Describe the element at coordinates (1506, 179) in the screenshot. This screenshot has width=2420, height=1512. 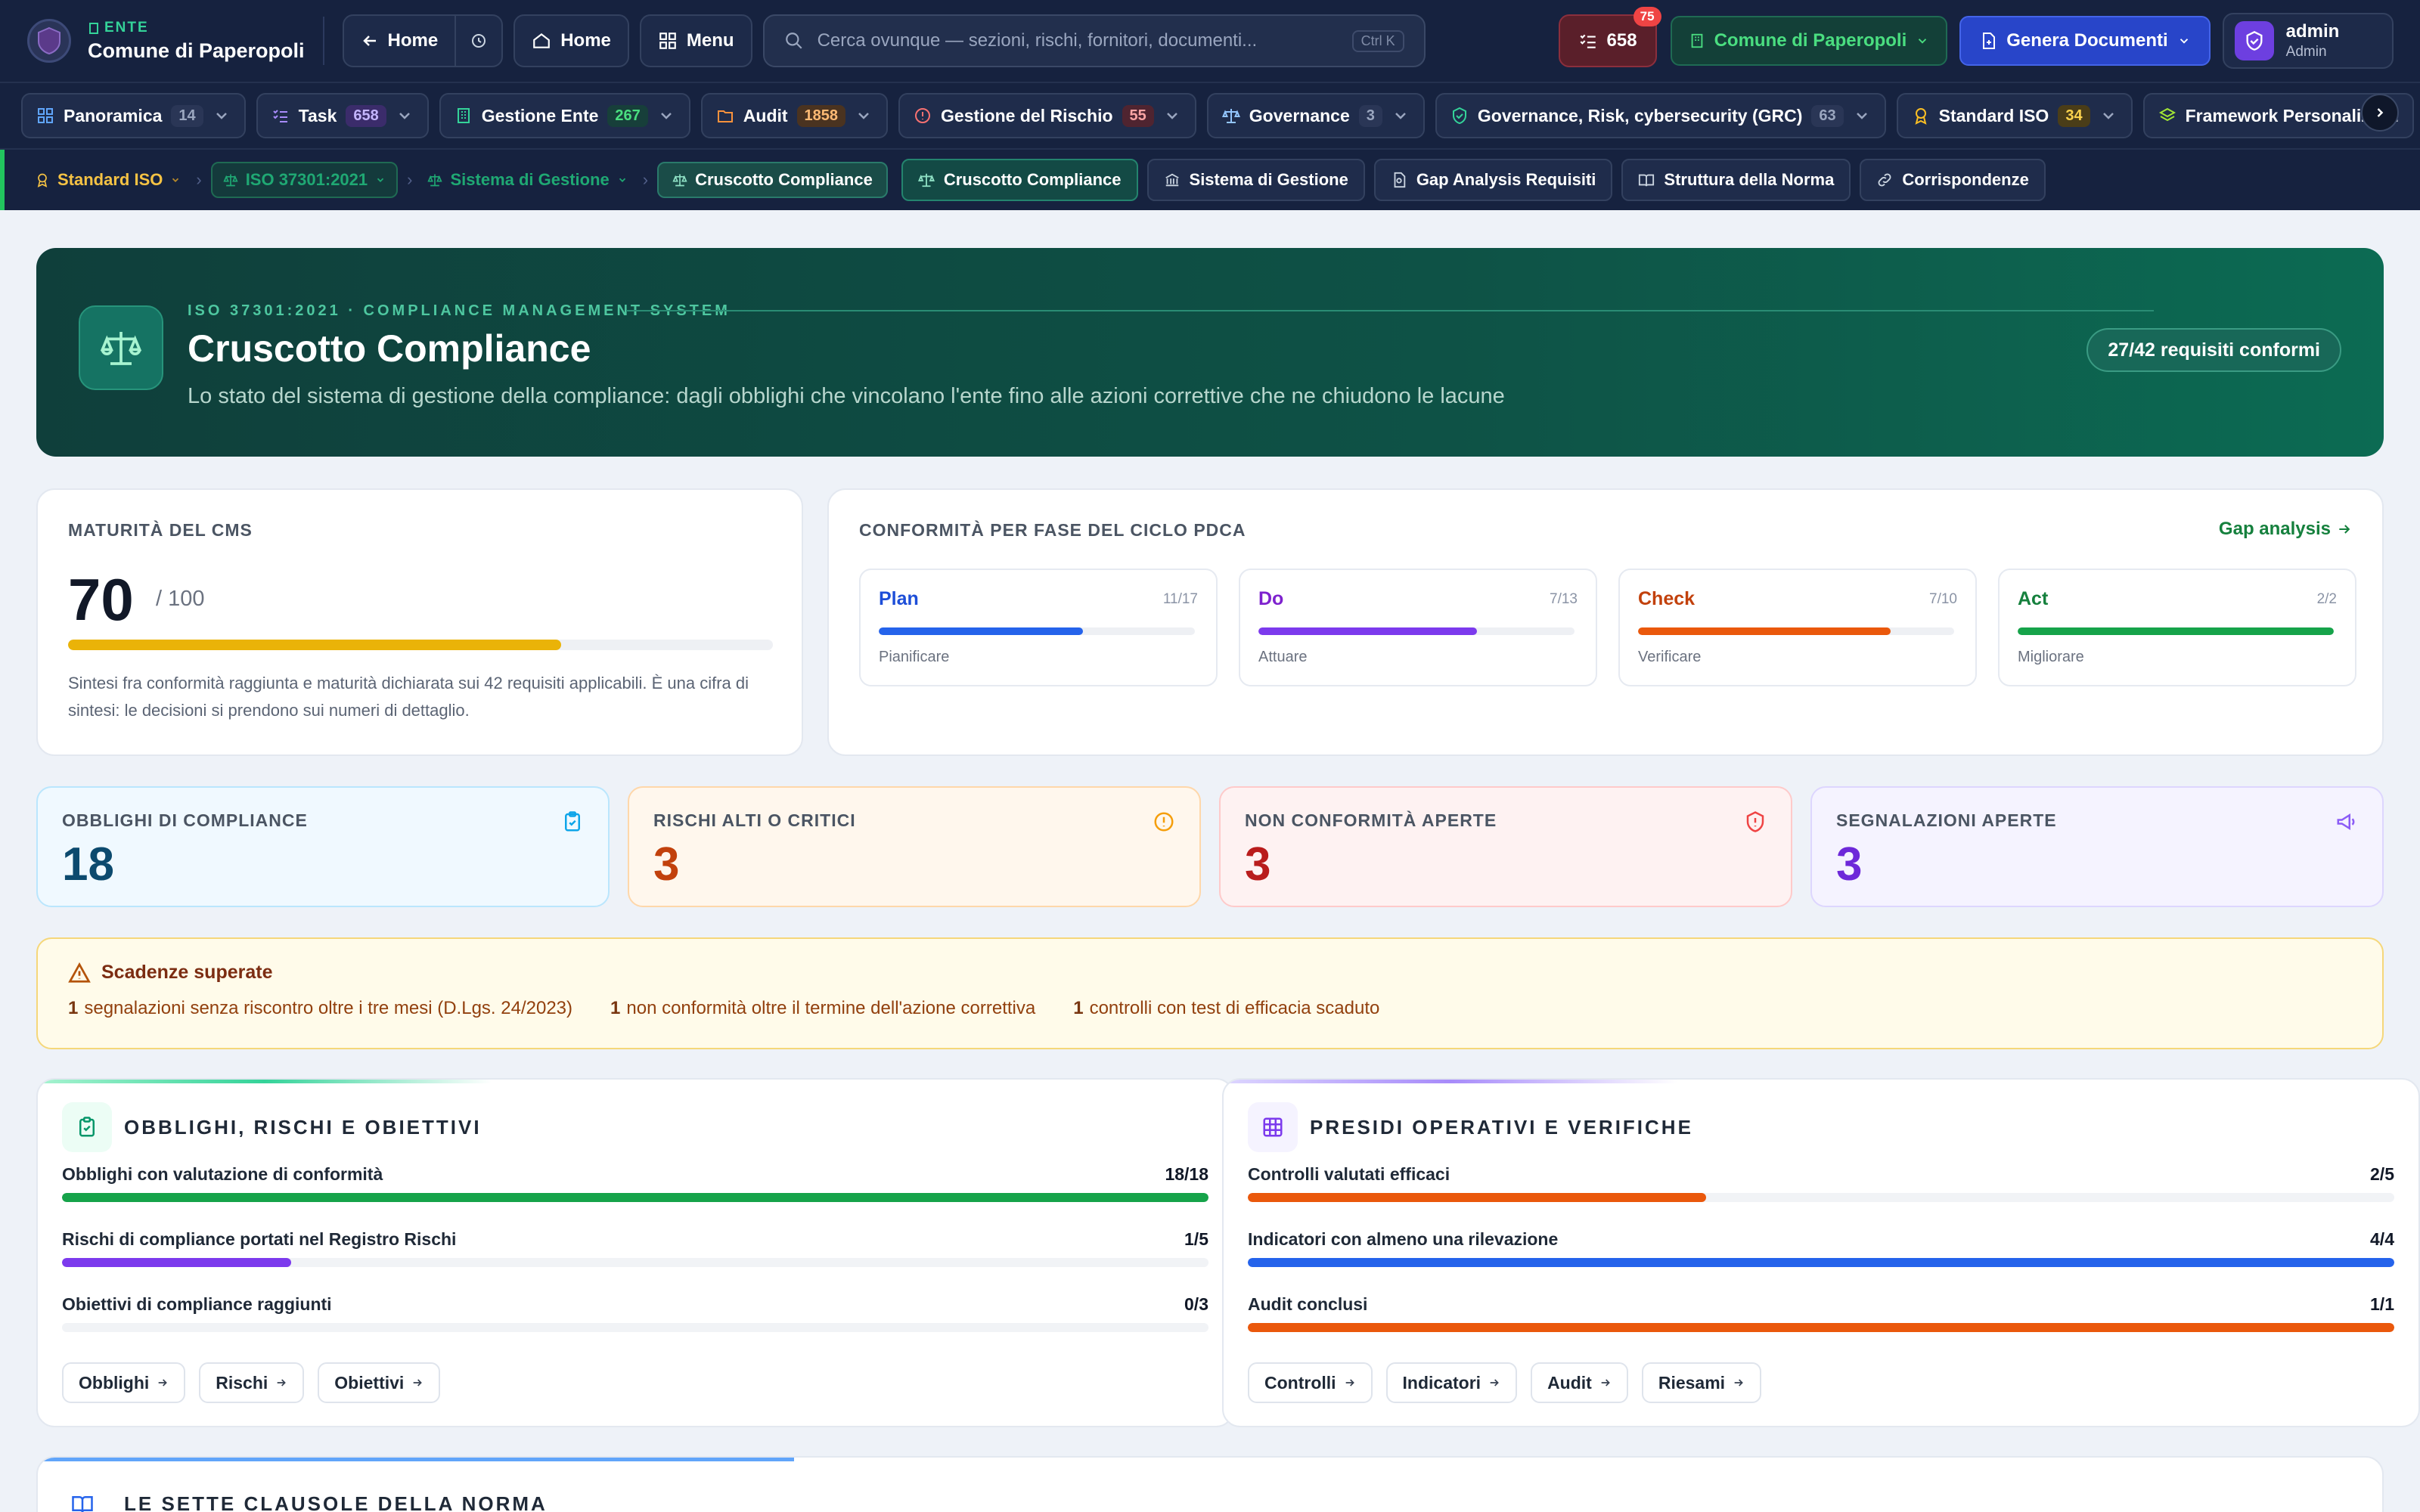
I see `tab-label: Gap Analysis Requisiti` at that location.